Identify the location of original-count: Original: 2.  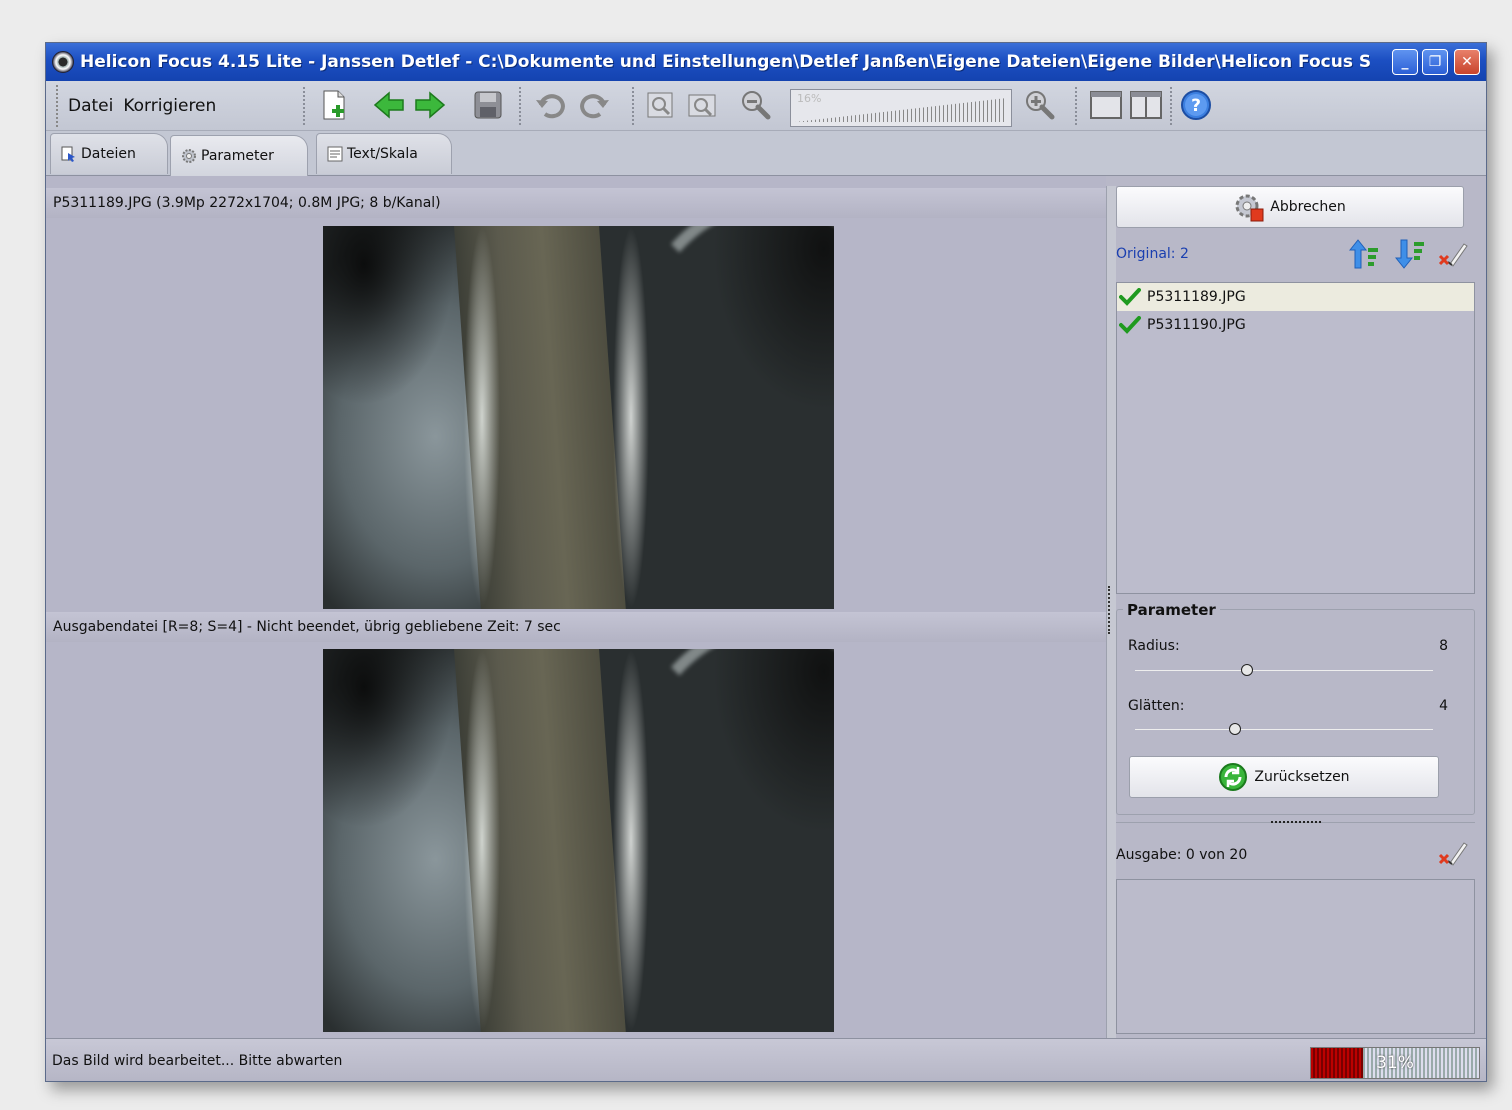
(1152, 254).